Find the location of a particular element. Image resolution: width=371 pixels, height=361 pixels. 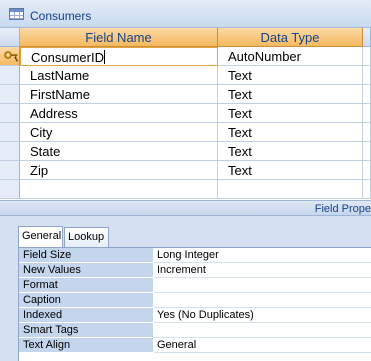

tab-general: General is located at coordinates (40, 236).